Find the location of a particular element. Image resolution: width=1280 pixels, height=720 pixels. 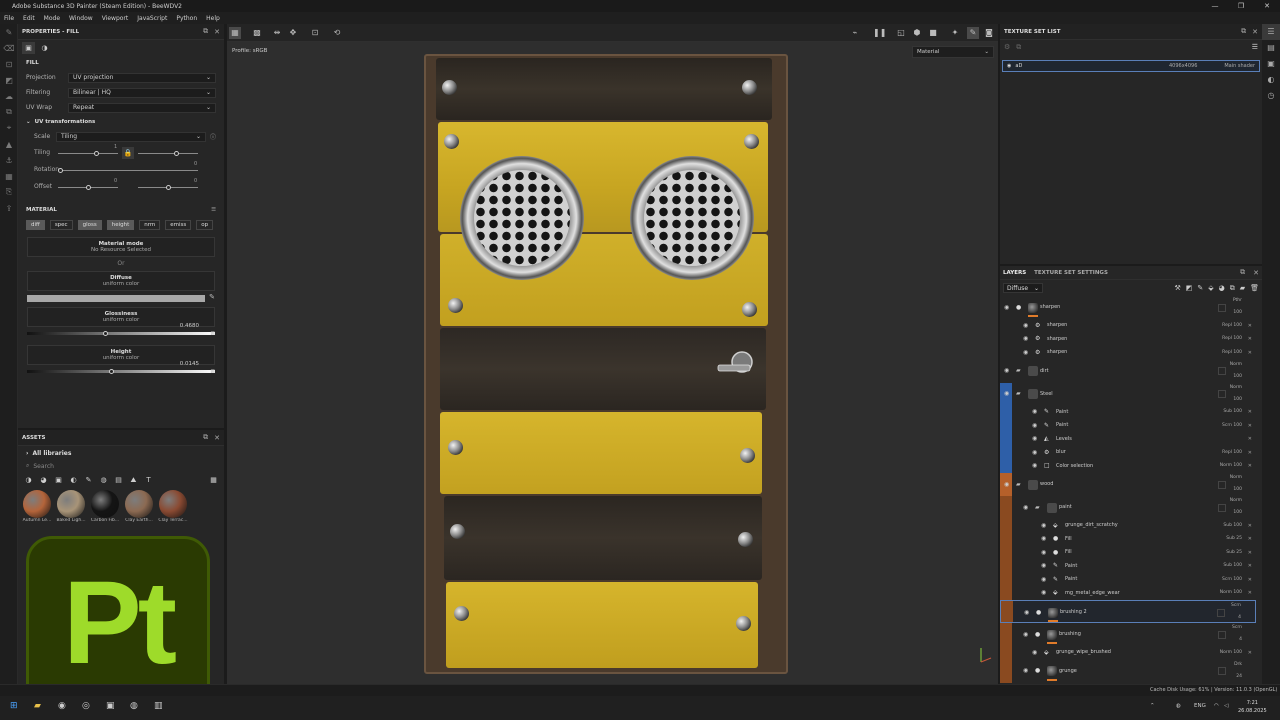

uvwrap-dropdown: Repeat ⌄ is located at coordinates (142, 107).